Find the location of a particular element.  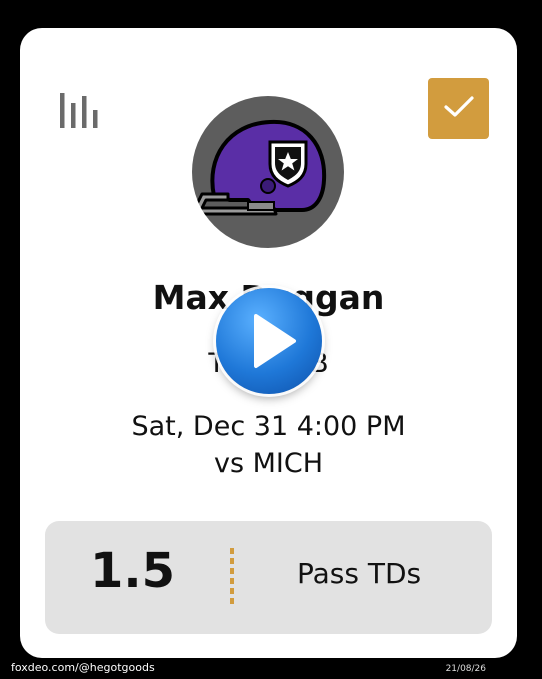

prop-line-value: 1.5 is located at coordinates (133, 571).